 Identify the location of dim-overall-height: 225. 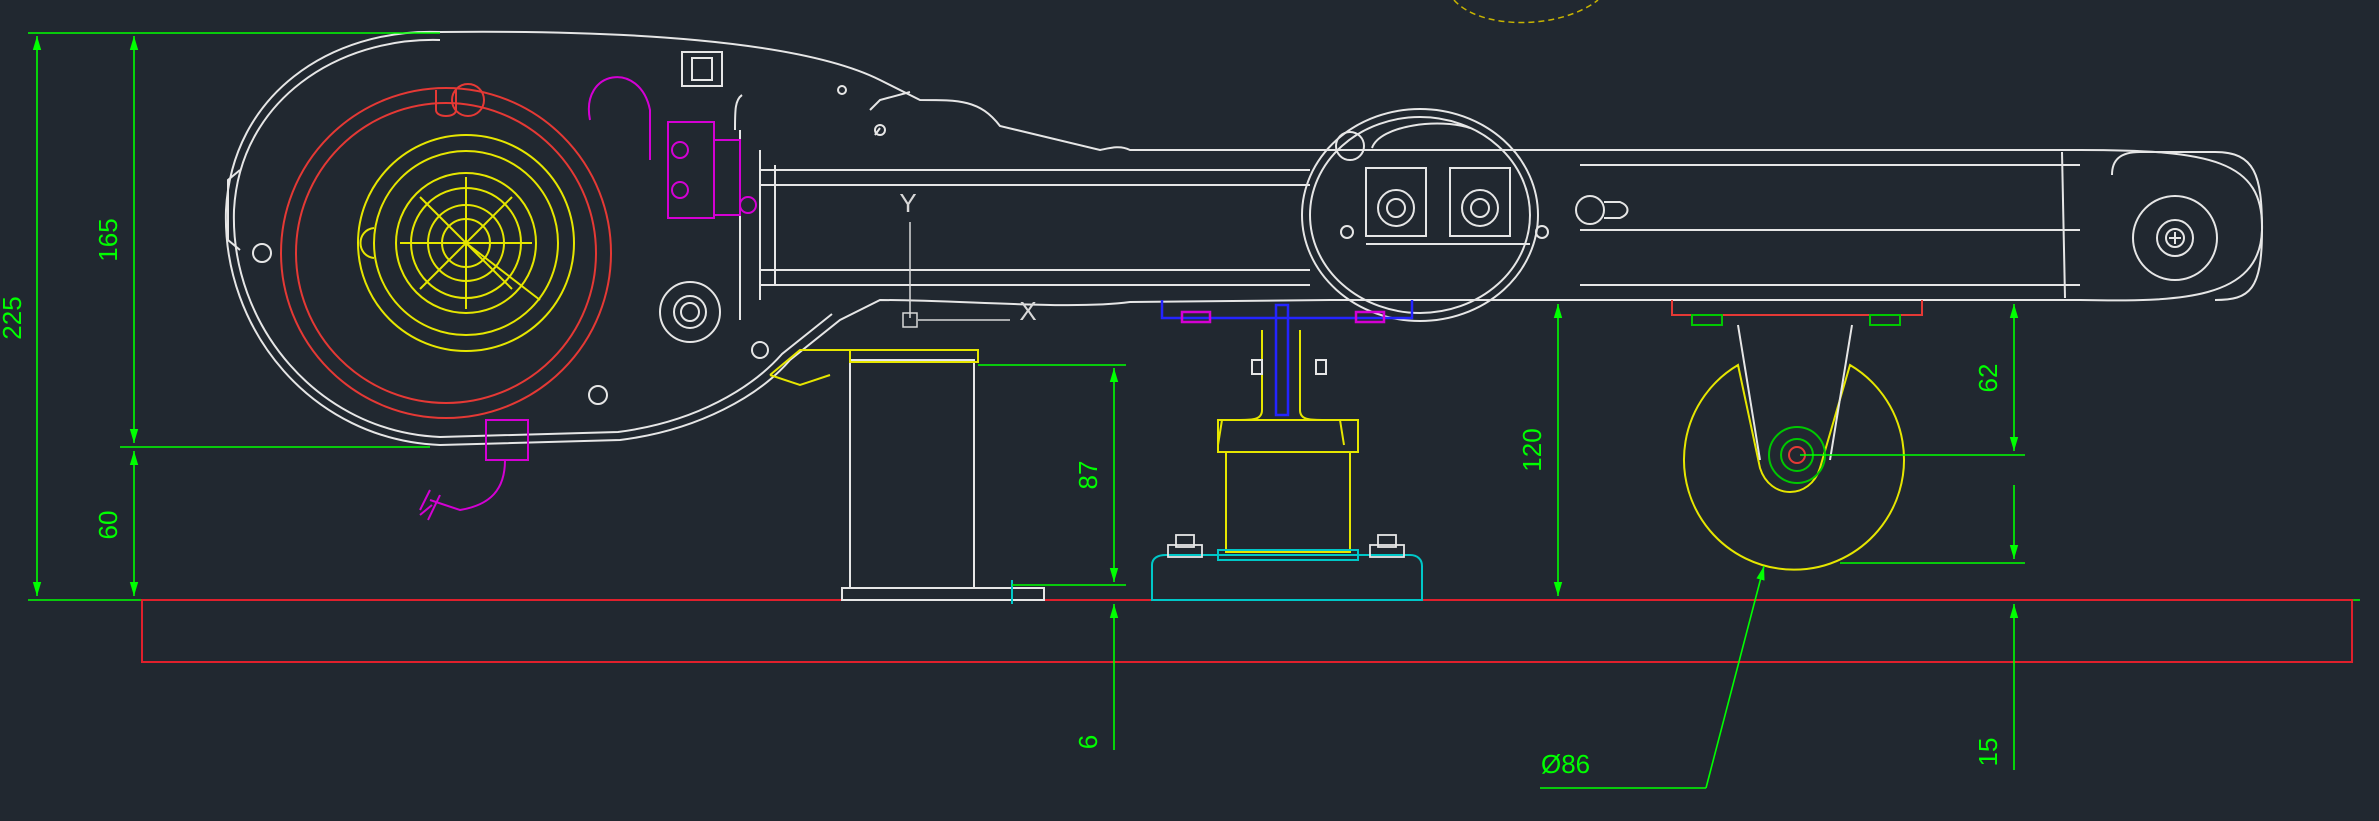
(13, 317).